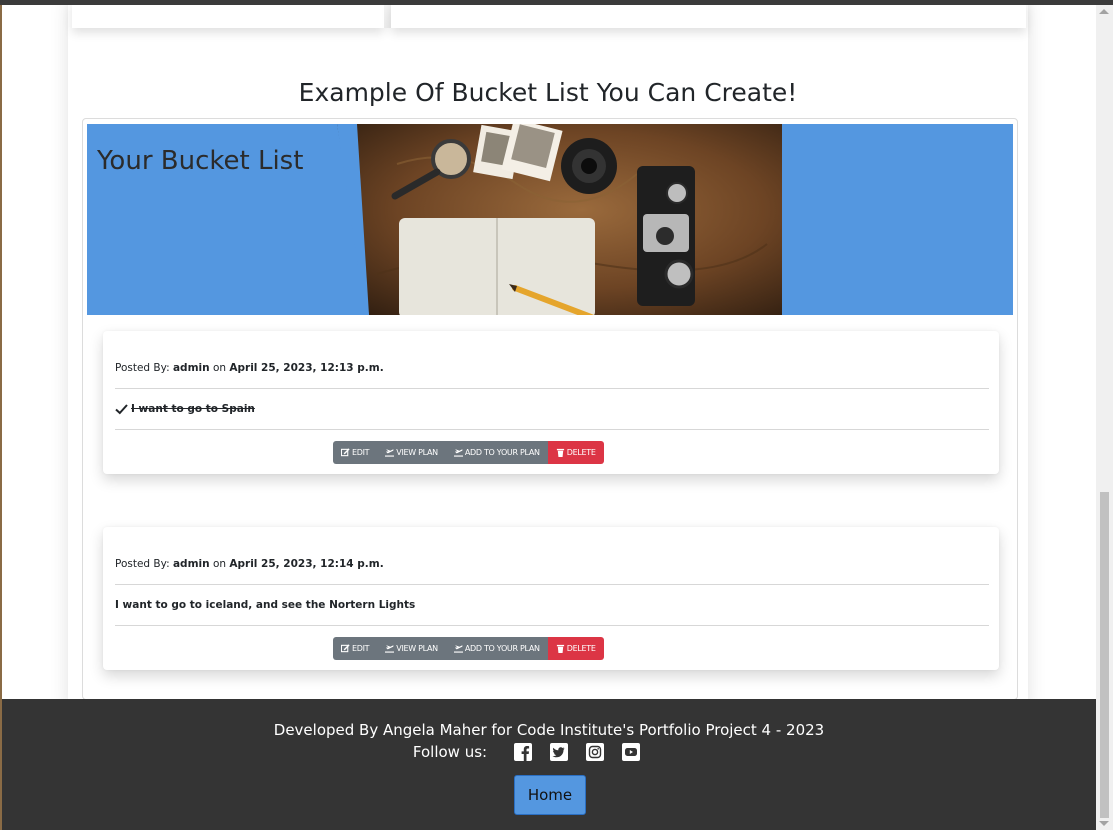 This screenshot has height=830, width=1113. I want to click on facebook-icon, so click(523, 752).